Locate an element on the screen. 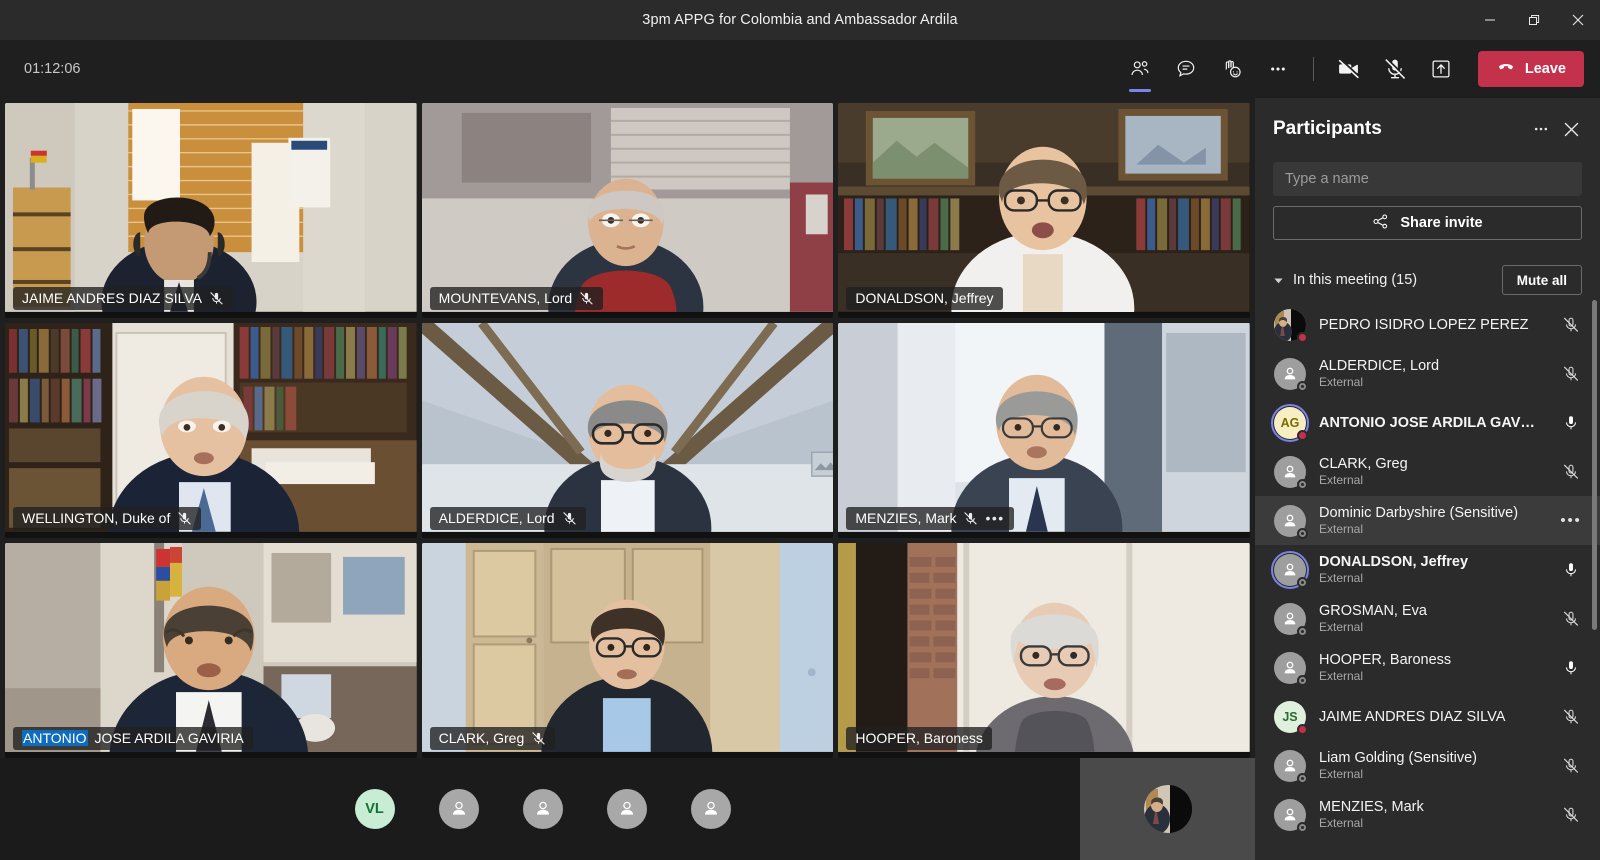 This screenshot has height=860, width=1600. close-icon is located at coordinates (1578, 20).